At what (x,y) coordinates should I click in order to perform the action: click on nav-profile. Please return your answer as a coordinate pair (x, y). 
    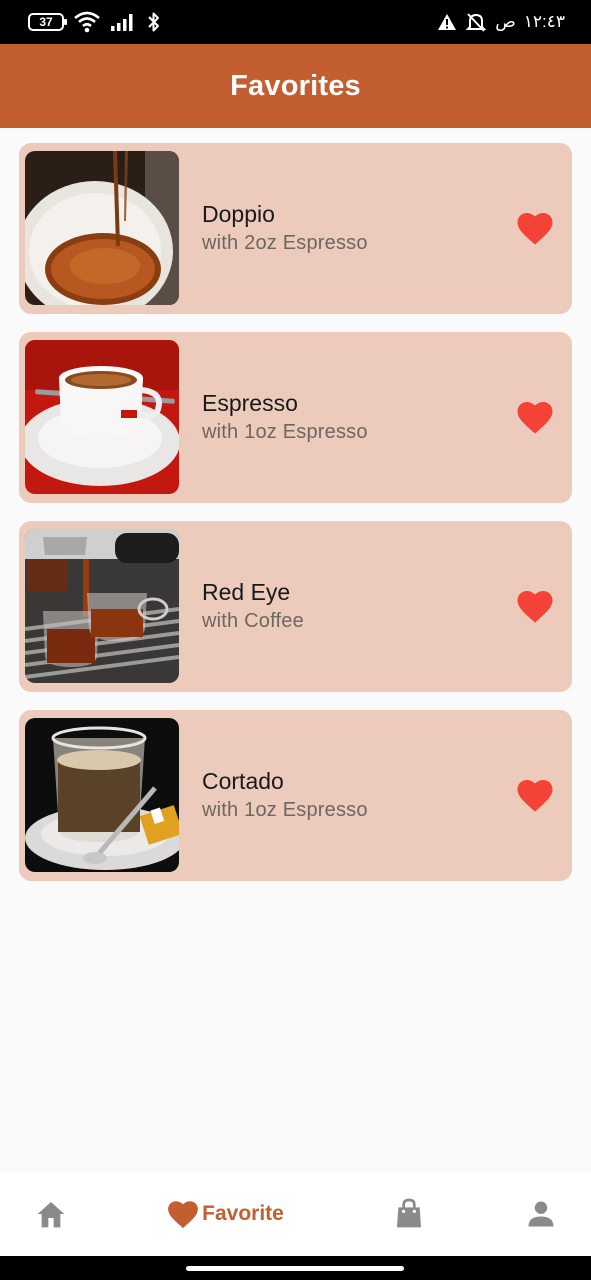
    Looking at the image, I should click on (541, 1214).